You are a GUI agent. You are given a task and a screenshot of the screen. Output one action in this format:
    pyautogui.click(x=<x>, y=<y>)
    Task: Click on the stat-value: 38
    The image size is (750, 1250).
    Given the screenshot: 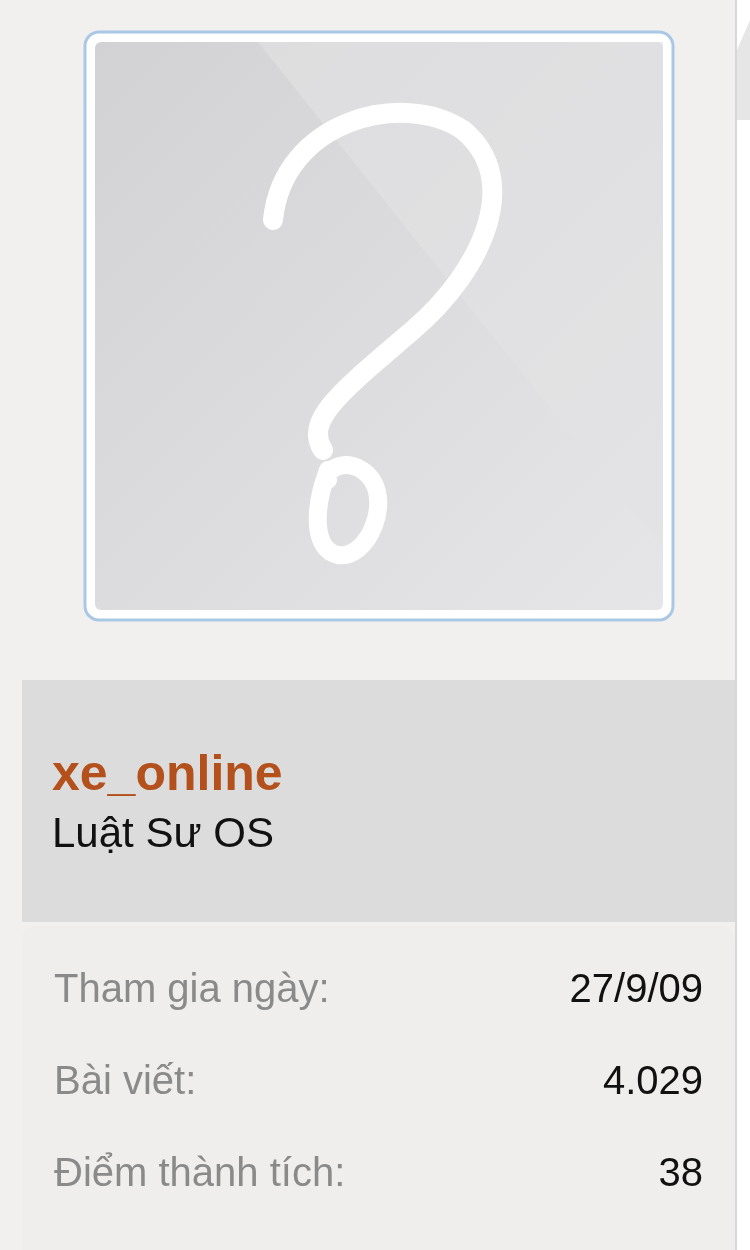 What is the action you would take?
    pyautogui.click(x=680, y=1172)
    